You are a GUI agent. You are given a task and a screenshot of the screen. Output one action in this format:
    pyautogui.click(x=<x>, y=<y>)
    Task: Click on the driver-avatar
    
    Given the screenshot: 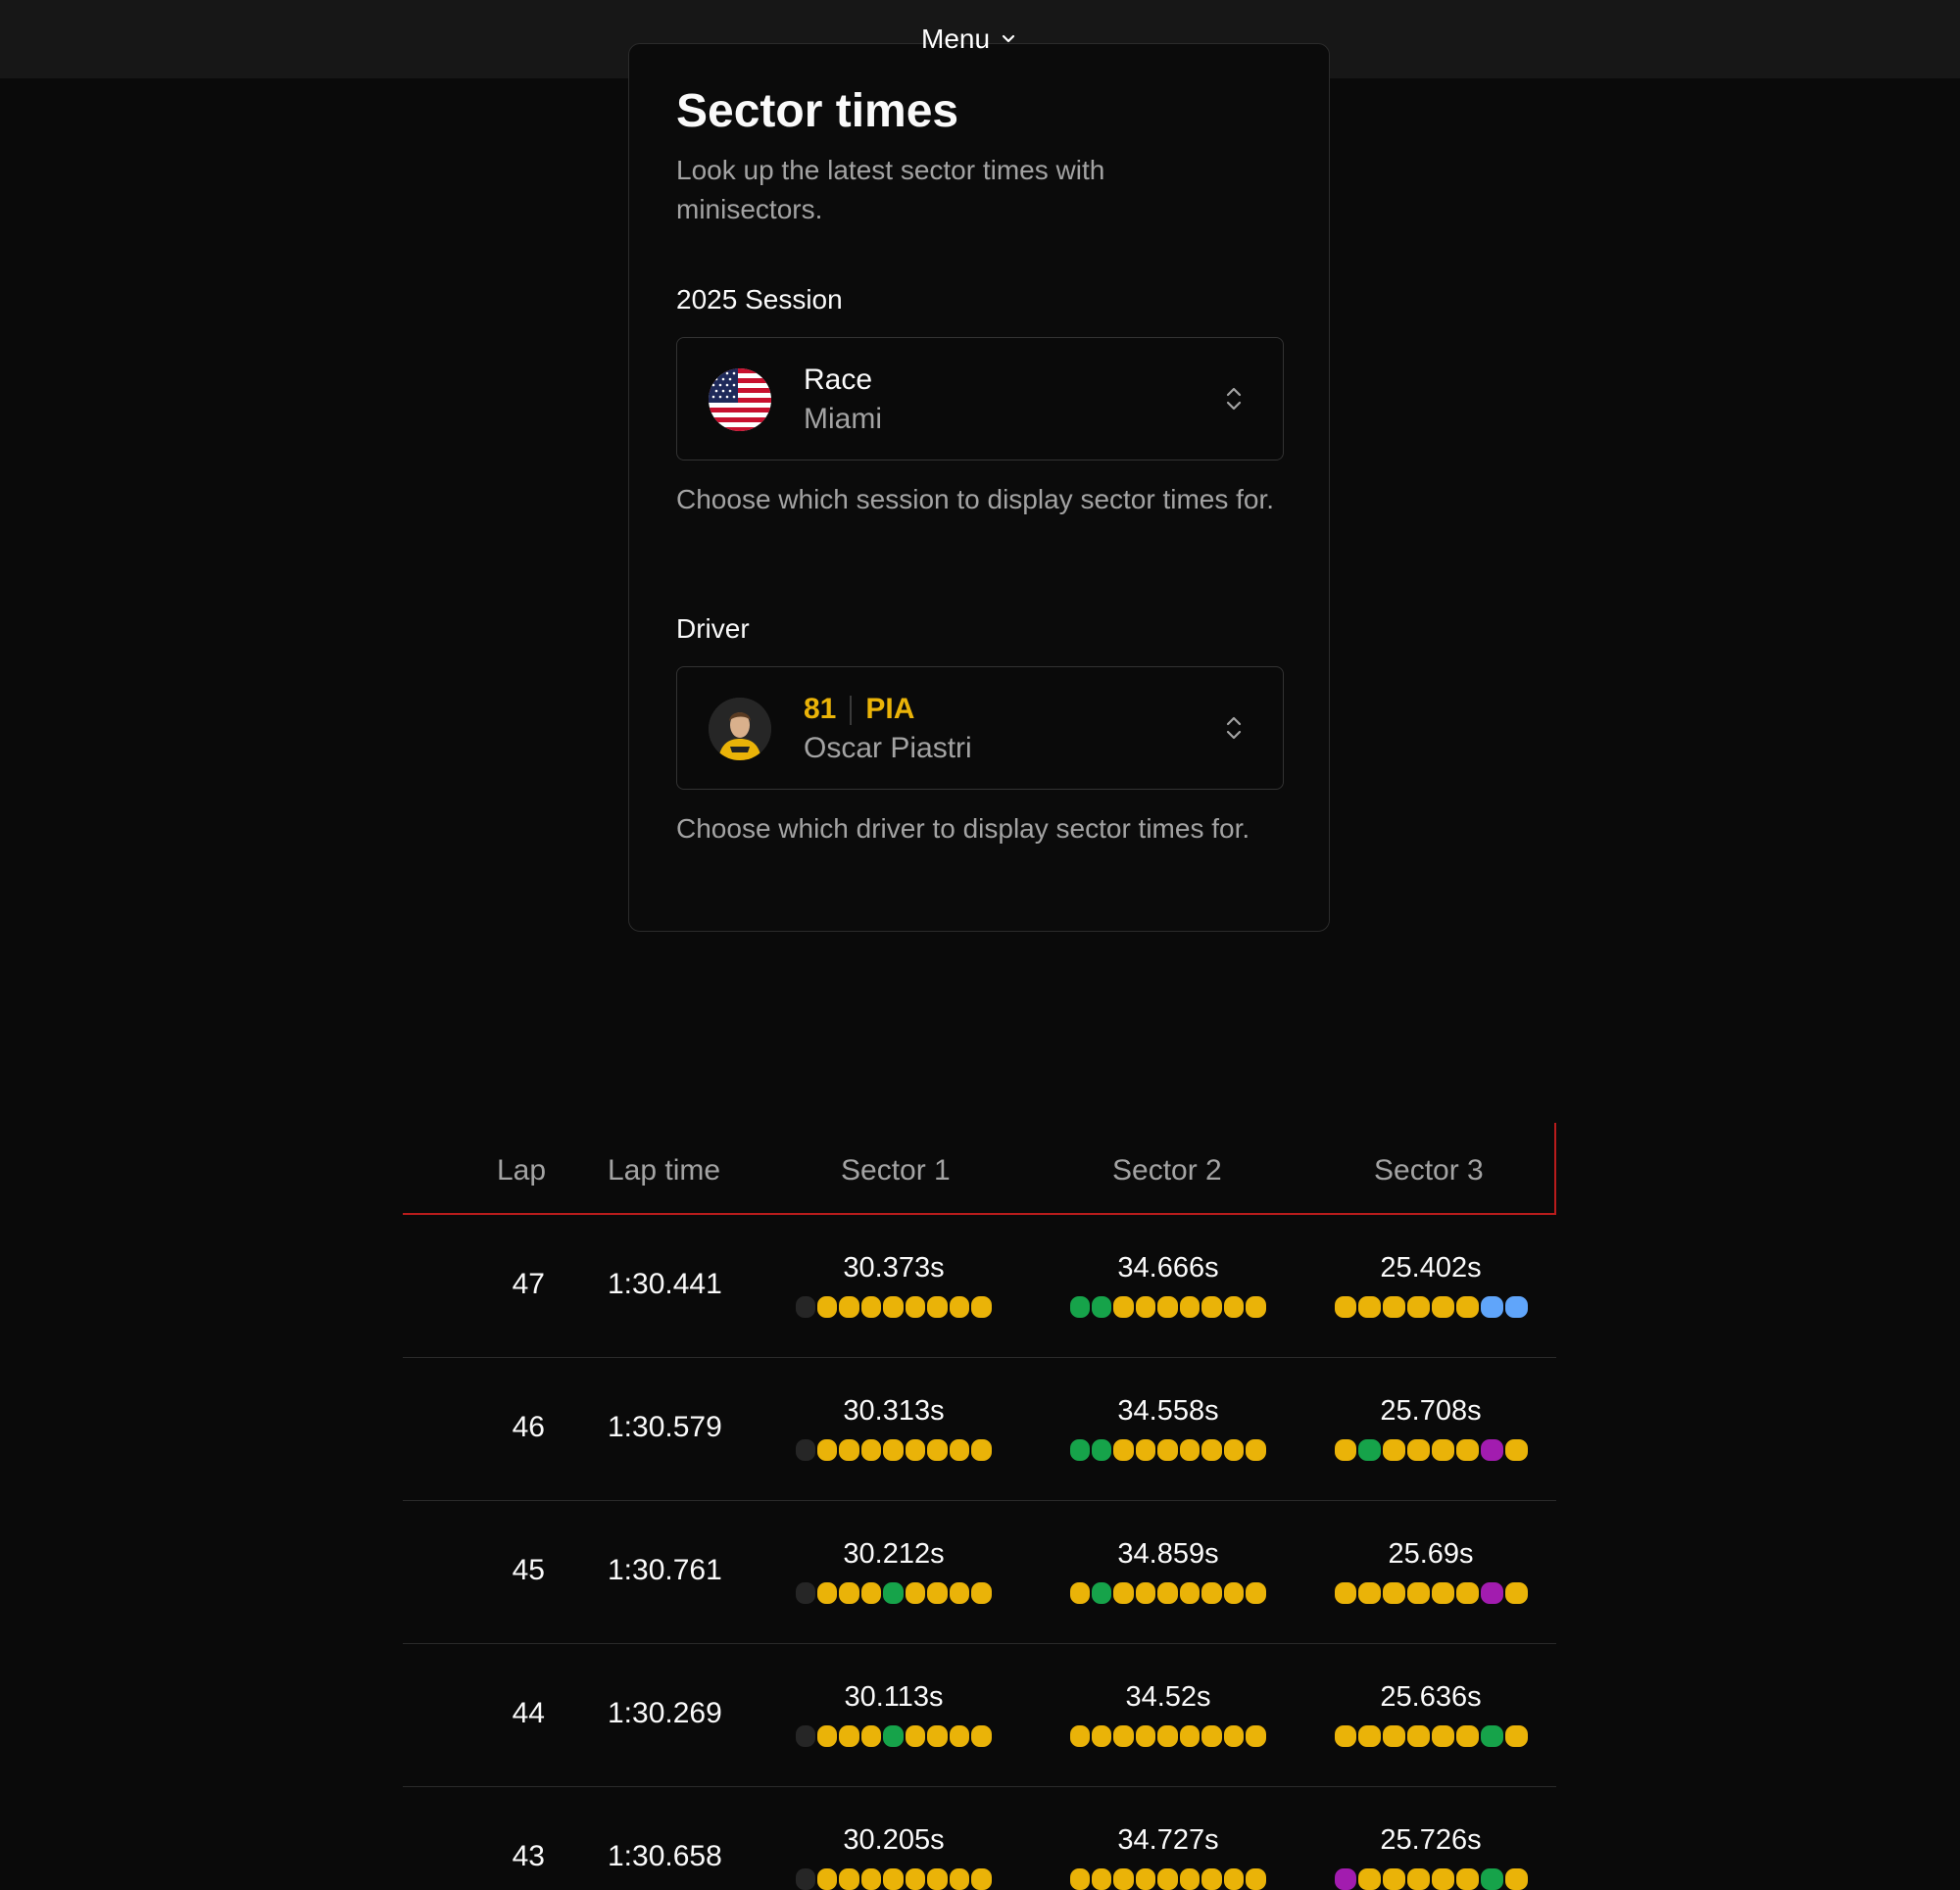 What is the action you would take?
    pyautogui.click(x=740, y=729)
    